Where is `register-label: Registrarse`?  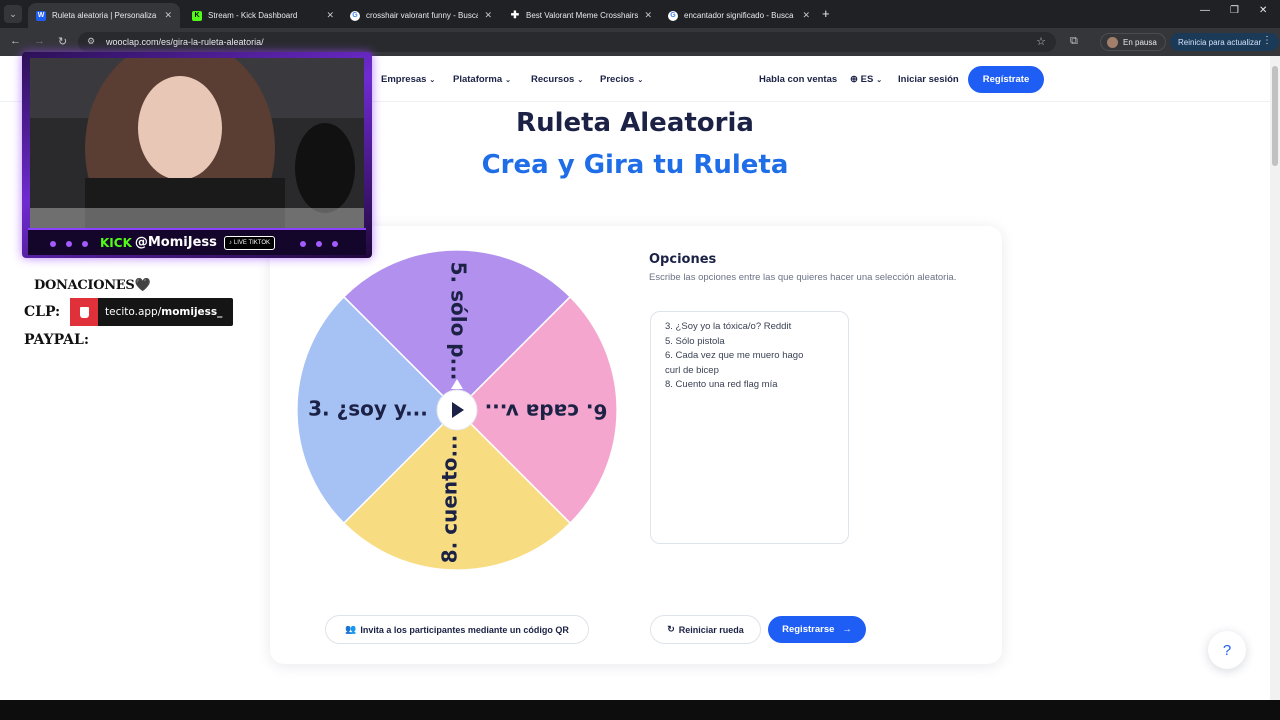 register-label: Registrarse is located at coordinates (808, 629).